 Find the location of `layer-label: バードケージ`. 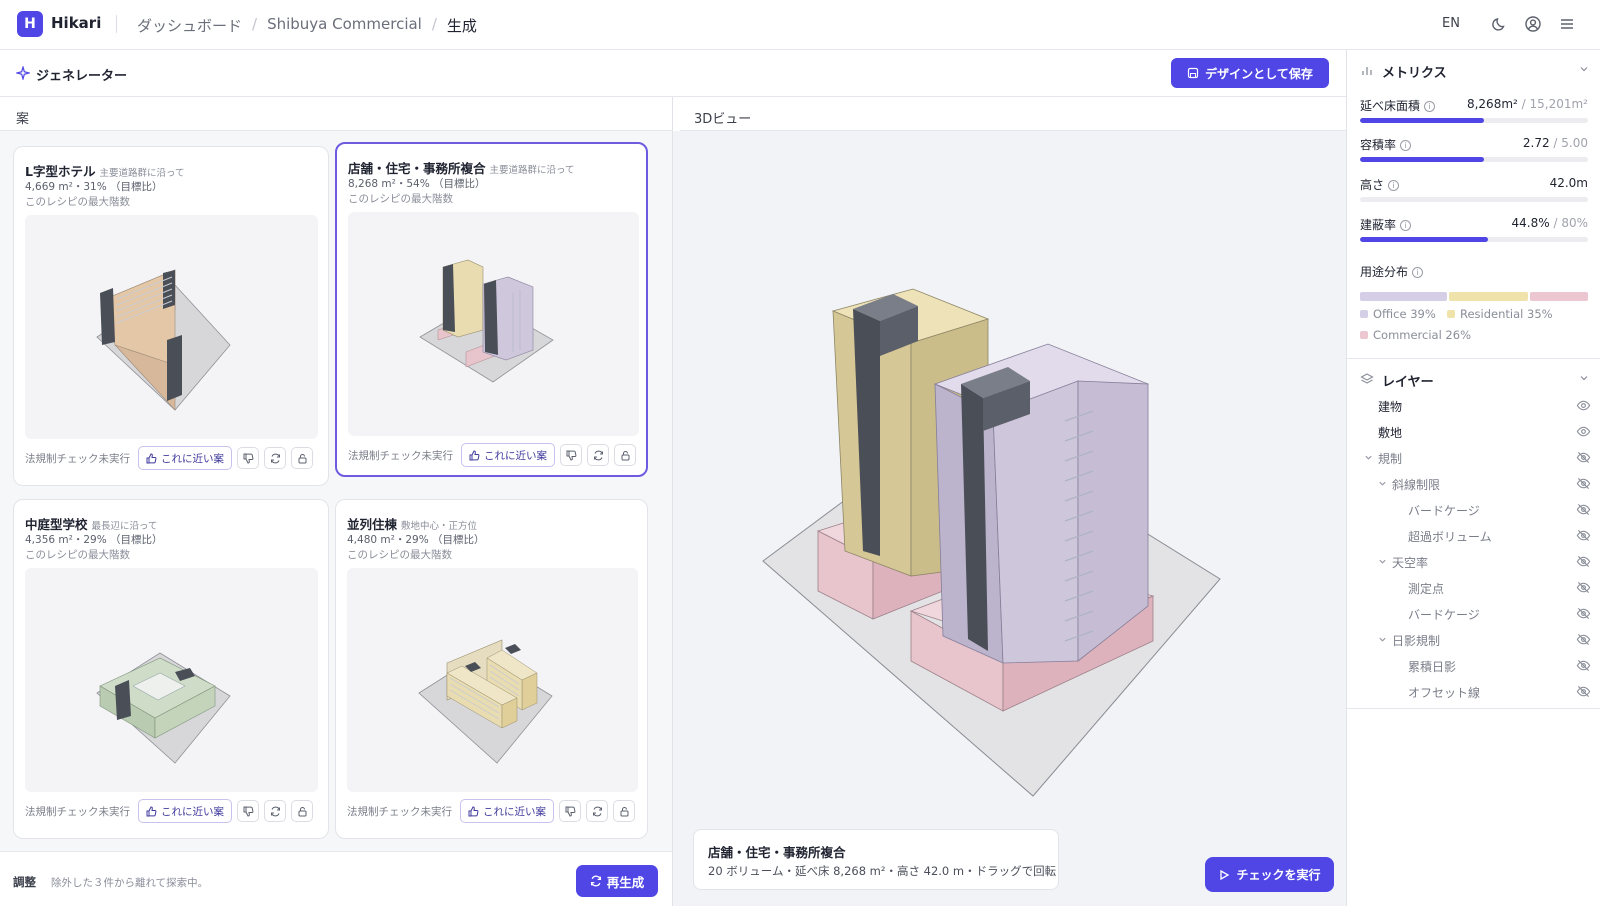

layer-label: バードケージ is located at coordinates (1444, 511).